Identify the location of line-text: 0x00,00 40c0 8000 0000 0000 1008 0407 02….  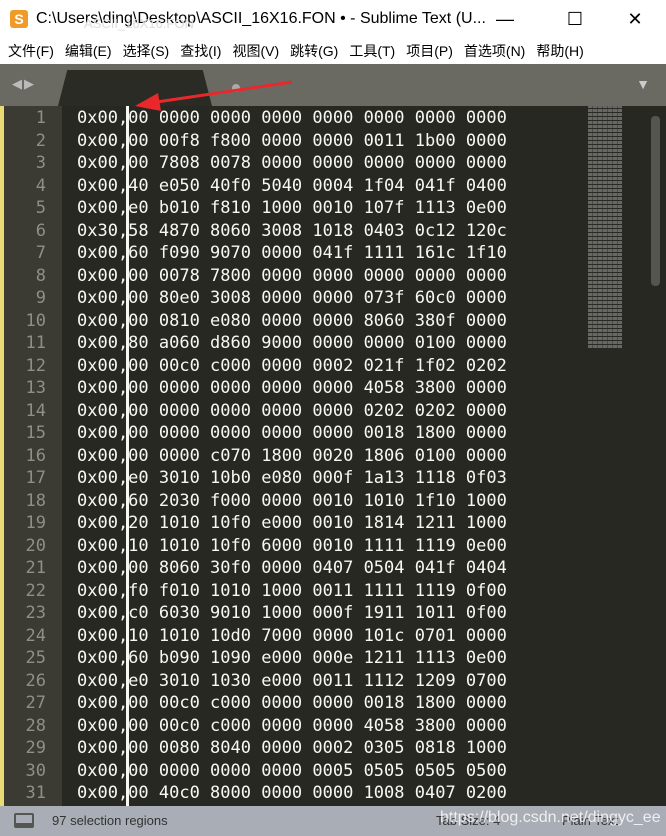
(292, 793).